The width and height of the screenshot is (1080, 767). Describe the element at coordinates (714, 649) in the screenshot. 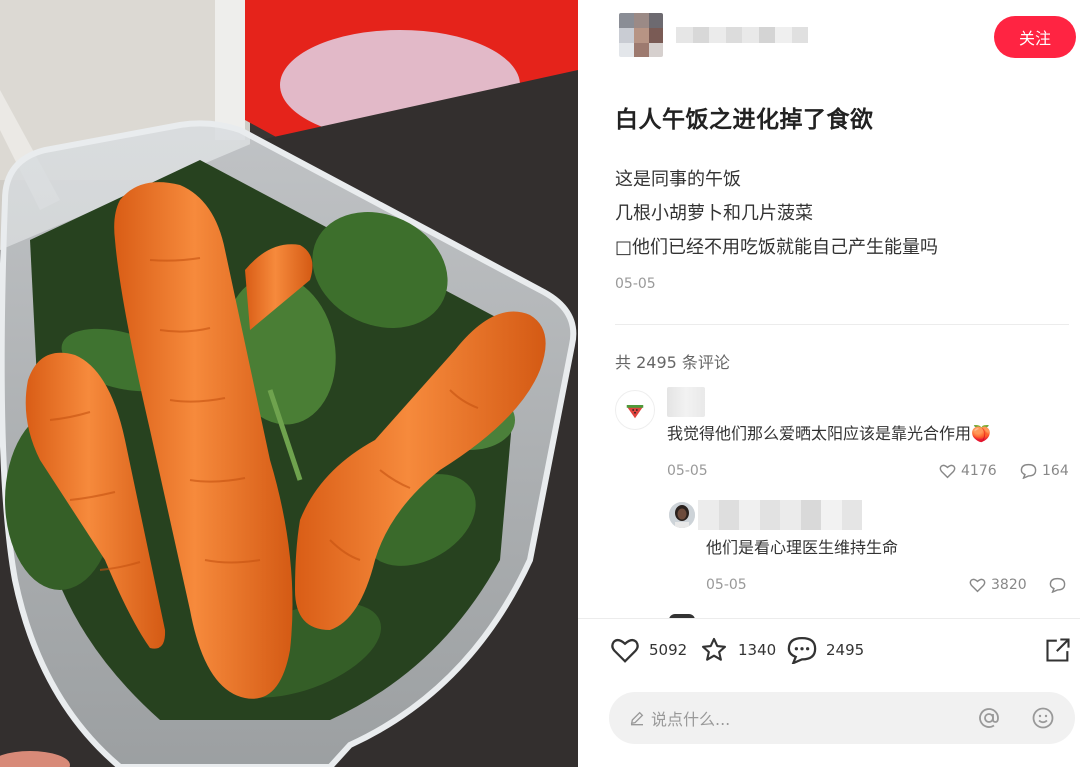

I see `star-icon` at that location.